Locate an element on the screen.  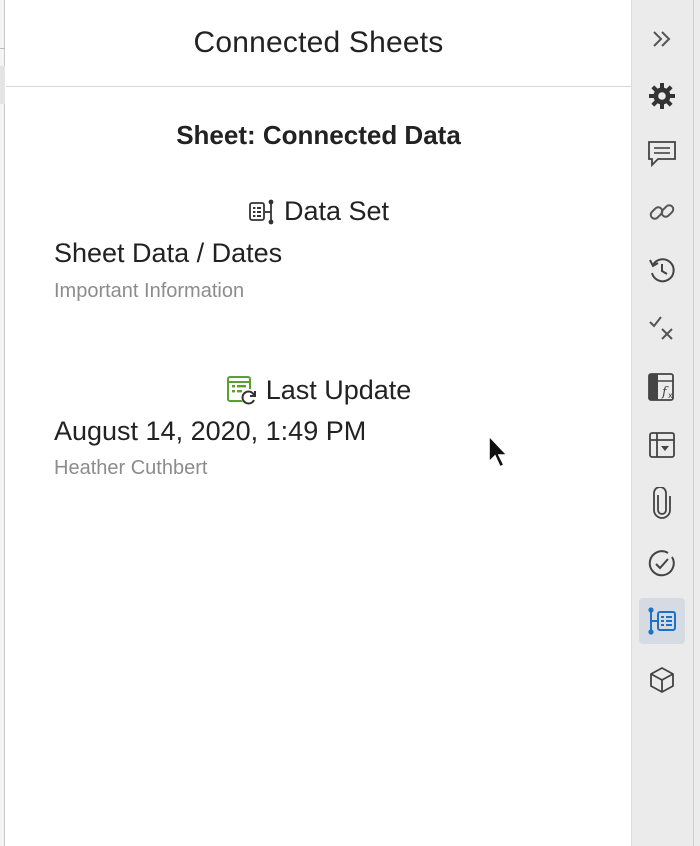
background-app-edge is located at coordinates (2, 423).